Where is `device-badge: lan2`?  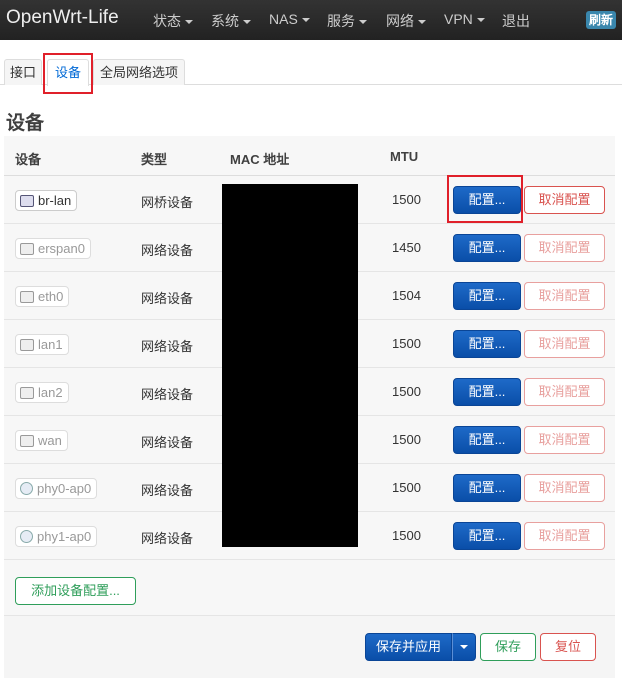
device-badge: lan2 is located at coordinates (42, 392).